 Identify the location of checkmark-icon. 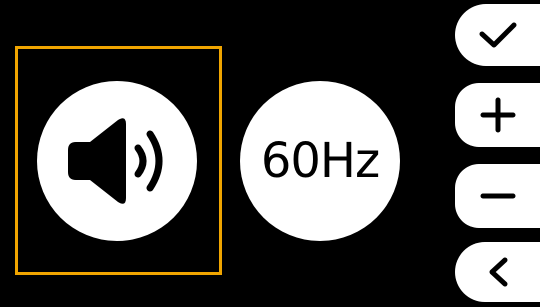
(498, 35).